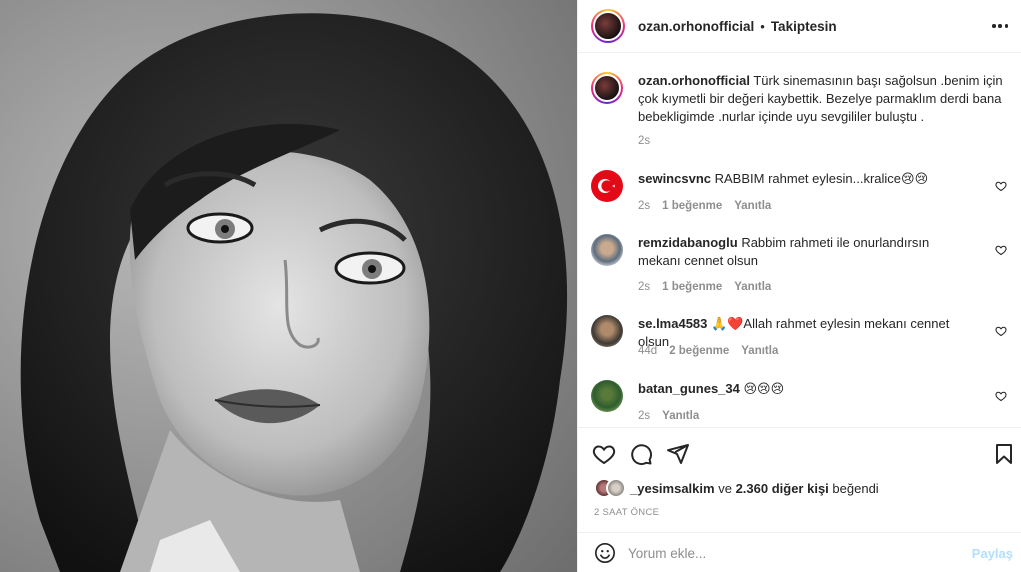 The image size is (1021, 572). What do you see at coordinates (793, 553) in the screenshot?
I see `comment-input` at bounding box center [793, 553].